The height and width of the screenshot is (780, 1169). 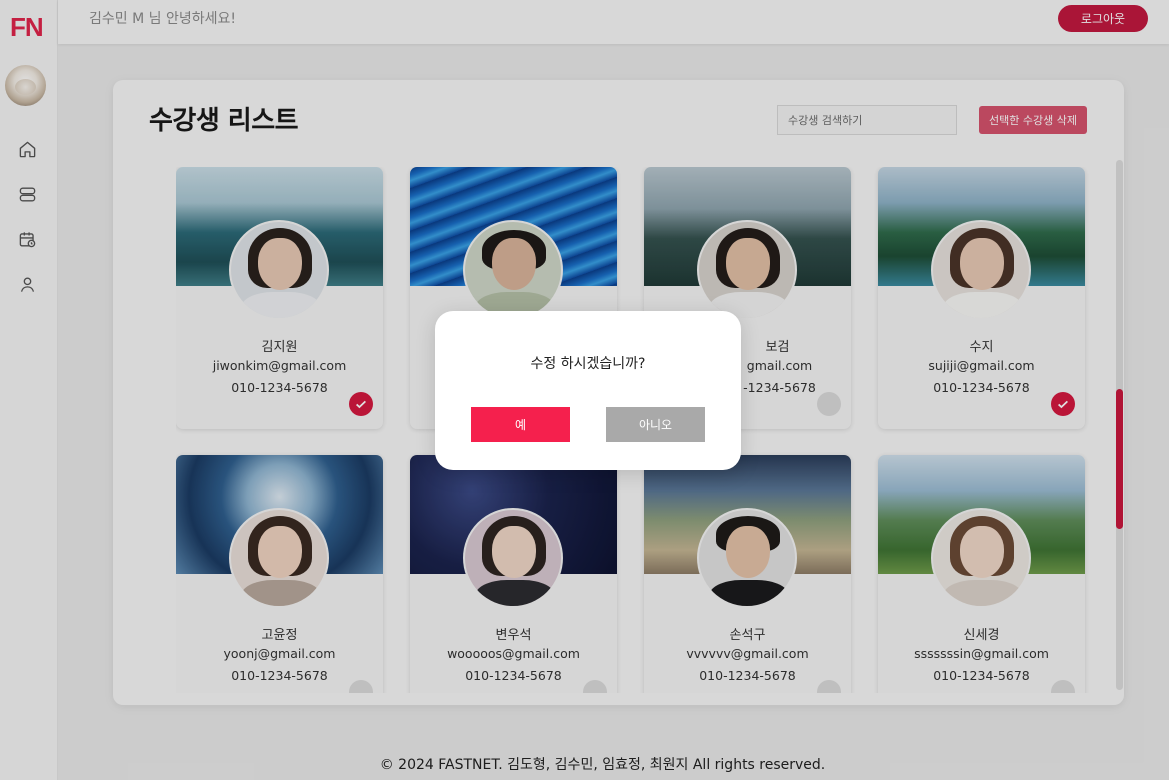 What do you see at coordinates (588, 390) in the screenshot?
I see `confirm-dialog: 수정 하시겠습니까? 예 아니오` at bounding box center [588, 390].